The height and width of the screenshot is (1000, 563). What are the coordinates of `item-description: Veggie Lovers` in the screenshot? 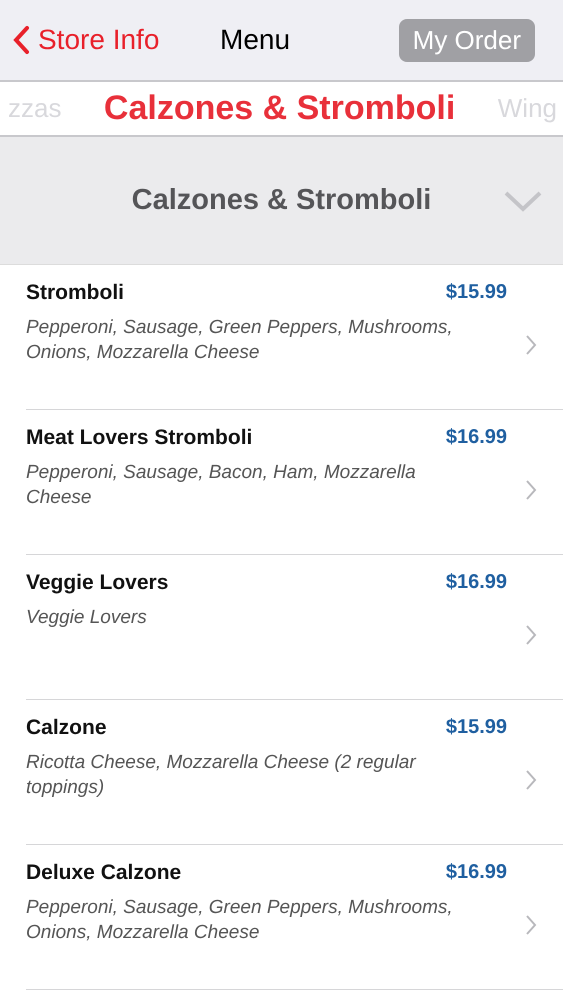 It's located at (87, 618).